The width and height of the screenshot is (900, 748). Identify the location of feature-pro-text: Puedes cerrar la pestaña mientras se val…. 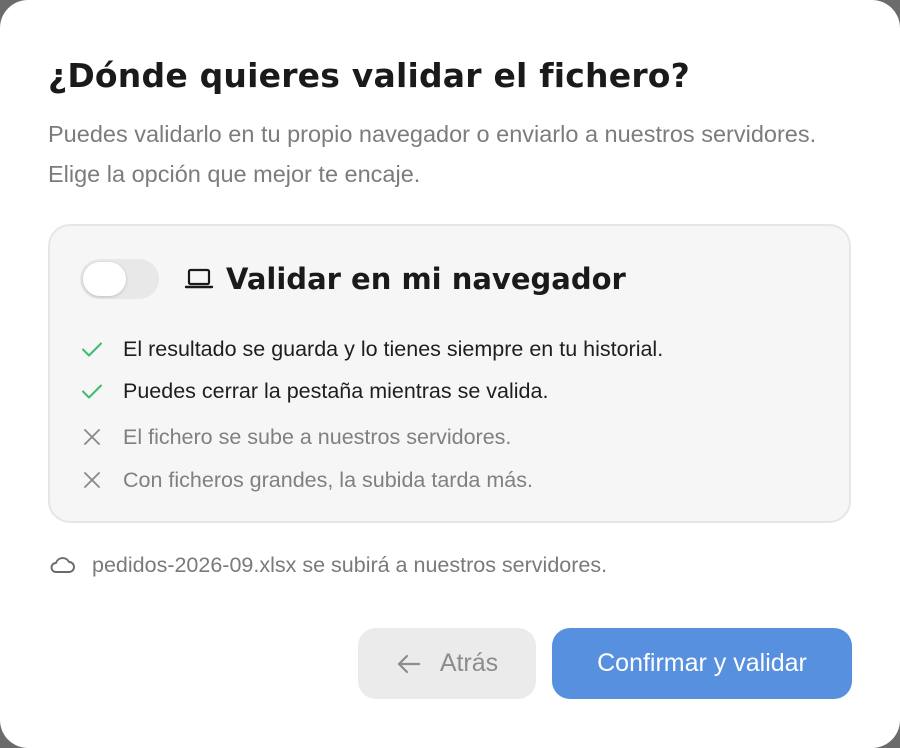
(336, 390).